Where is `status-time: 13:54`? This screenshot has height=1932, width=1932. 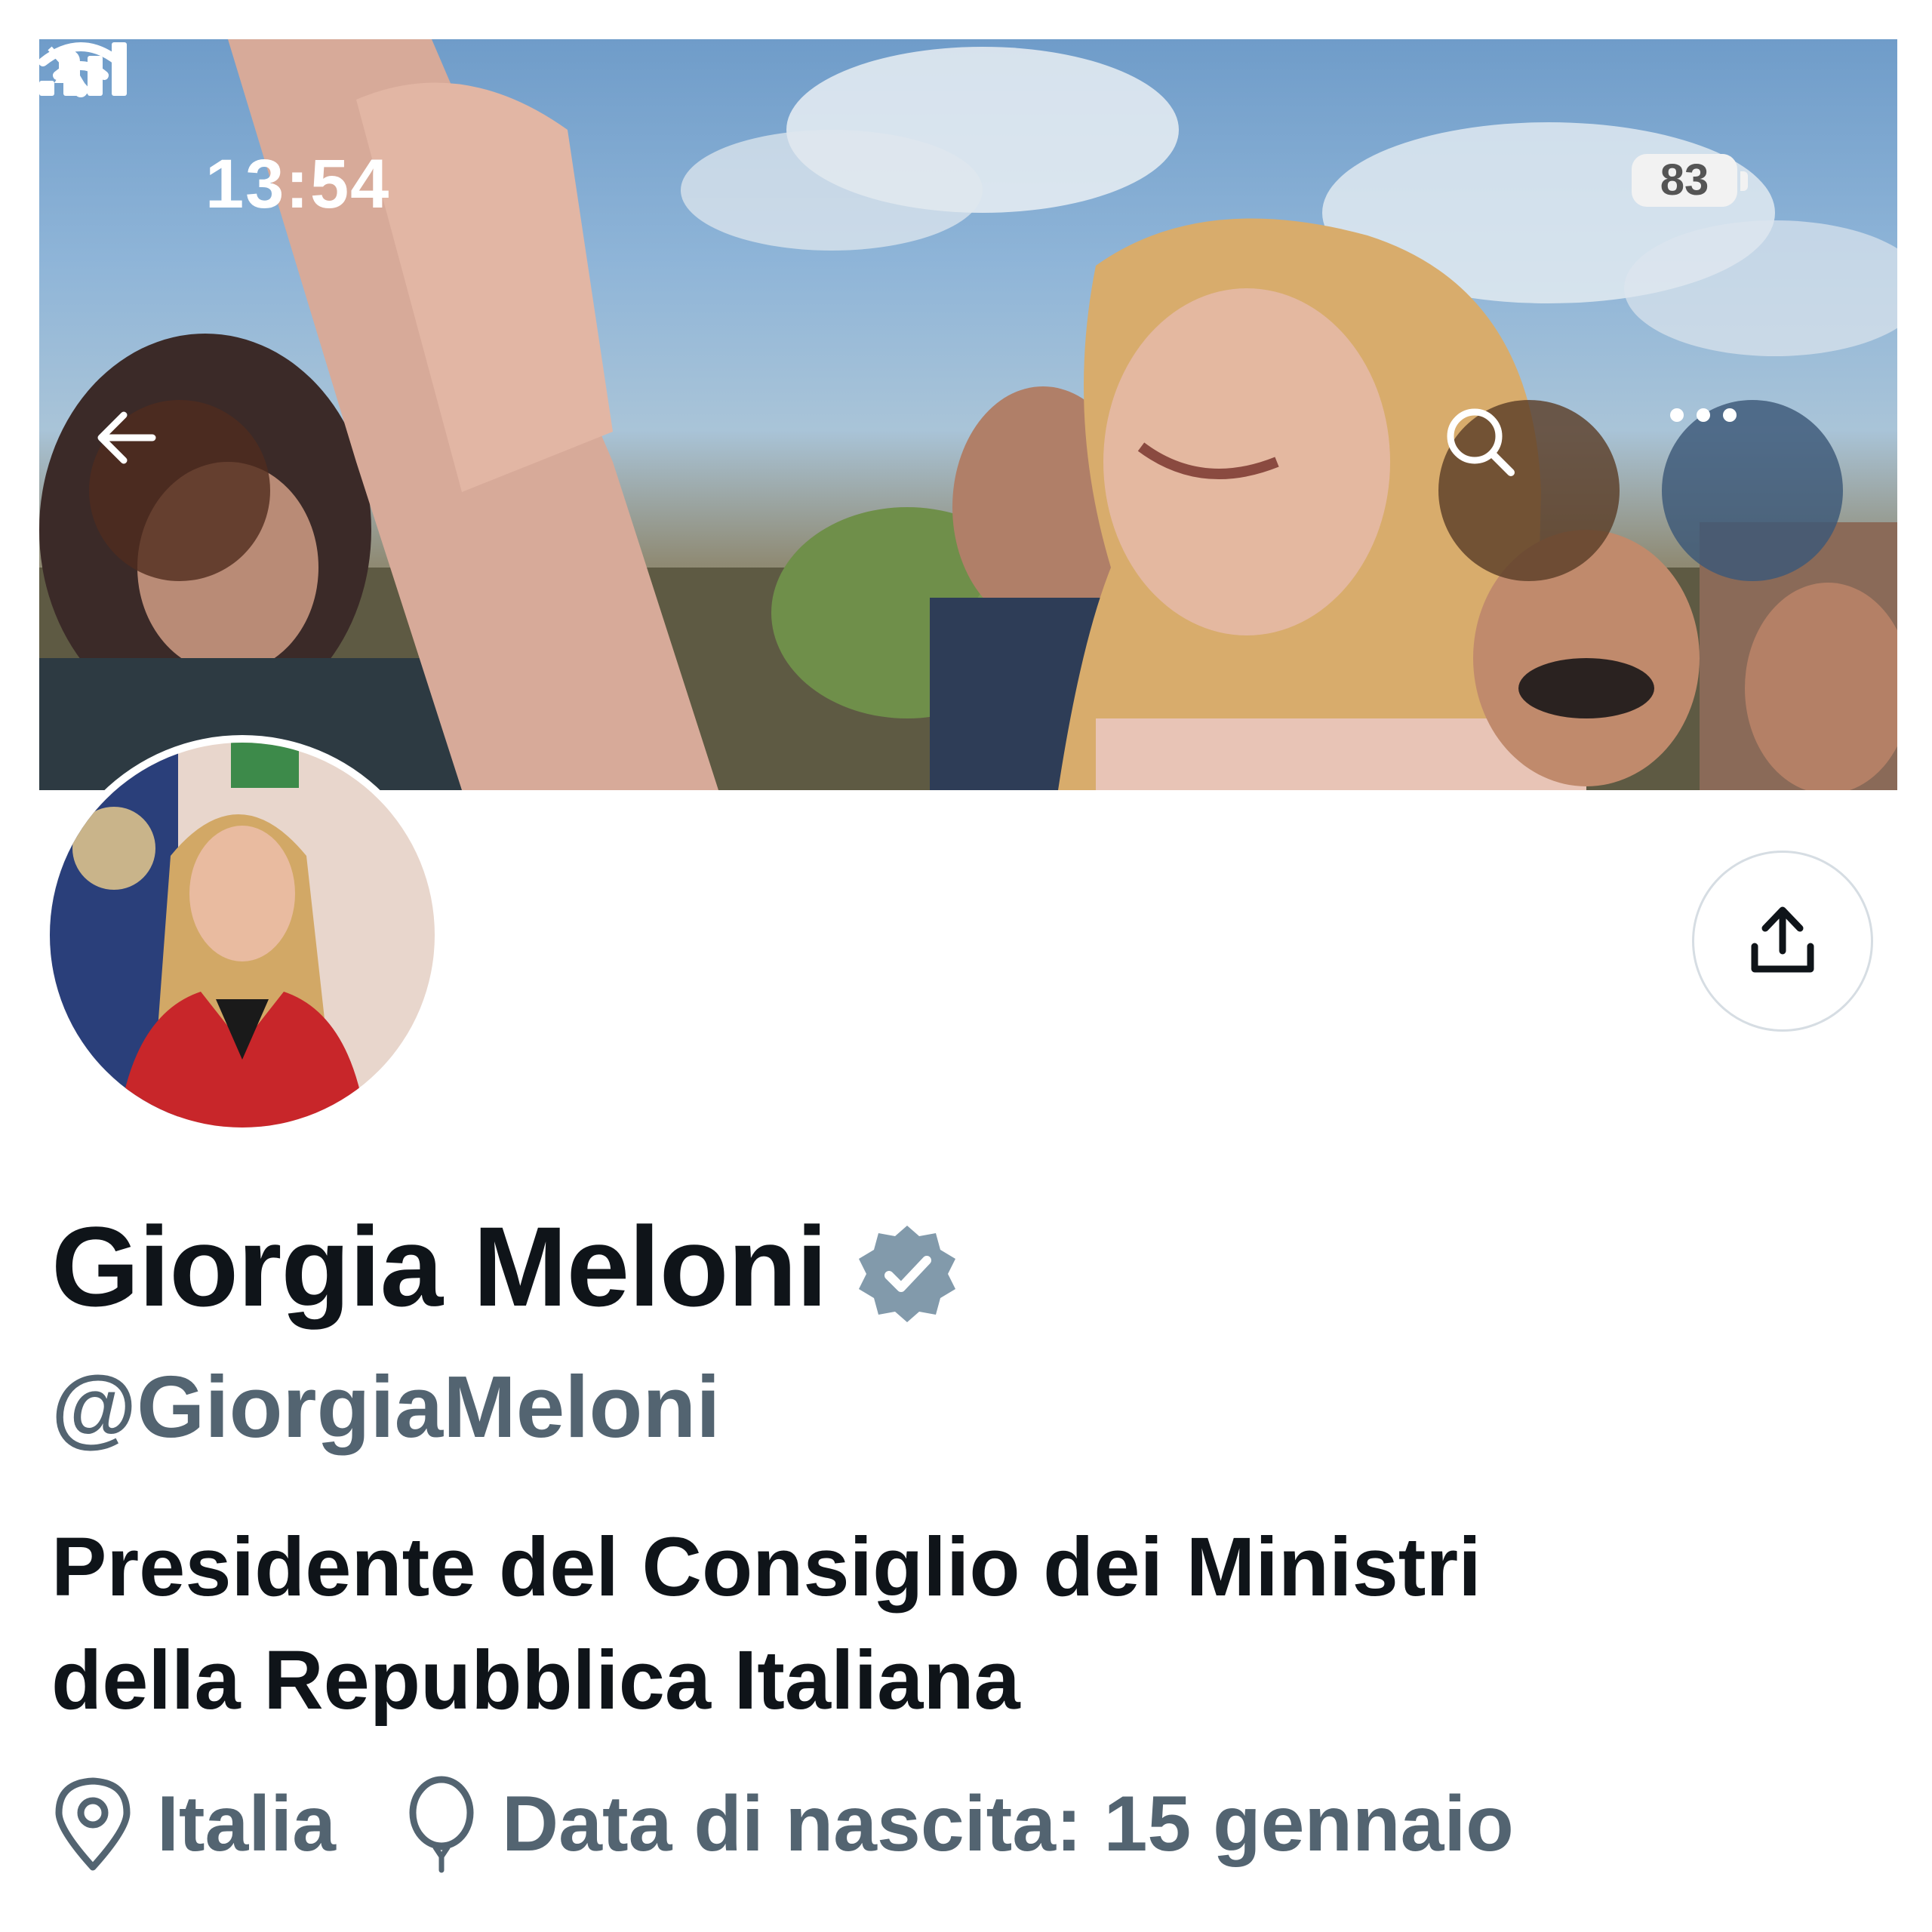 status-time: 13:54 is located at coordinates (298, 184).